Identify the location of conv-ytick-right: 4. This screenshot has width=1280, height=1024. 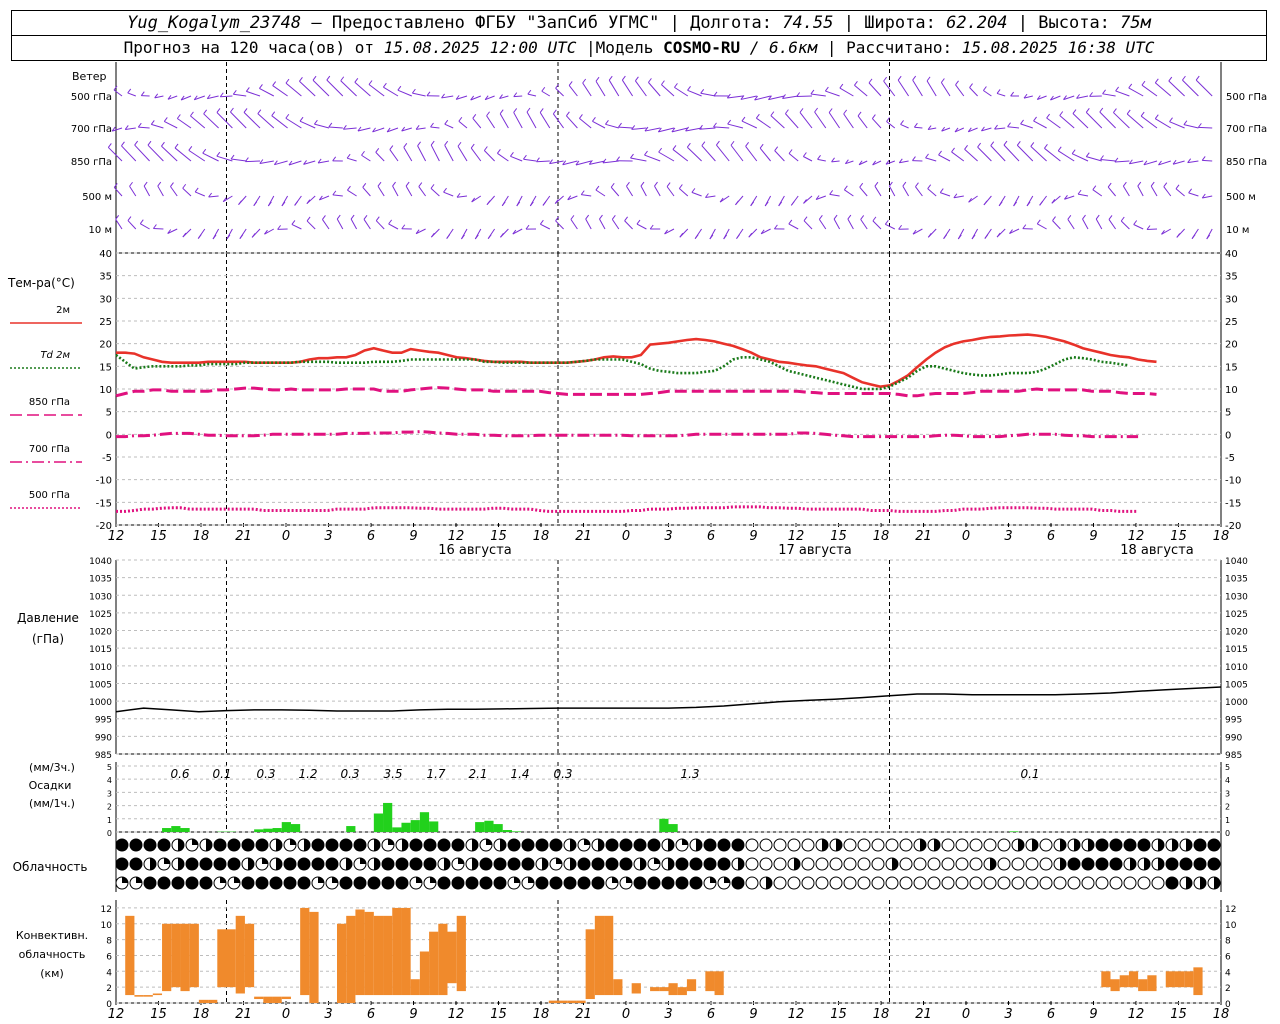
(1228, 973).